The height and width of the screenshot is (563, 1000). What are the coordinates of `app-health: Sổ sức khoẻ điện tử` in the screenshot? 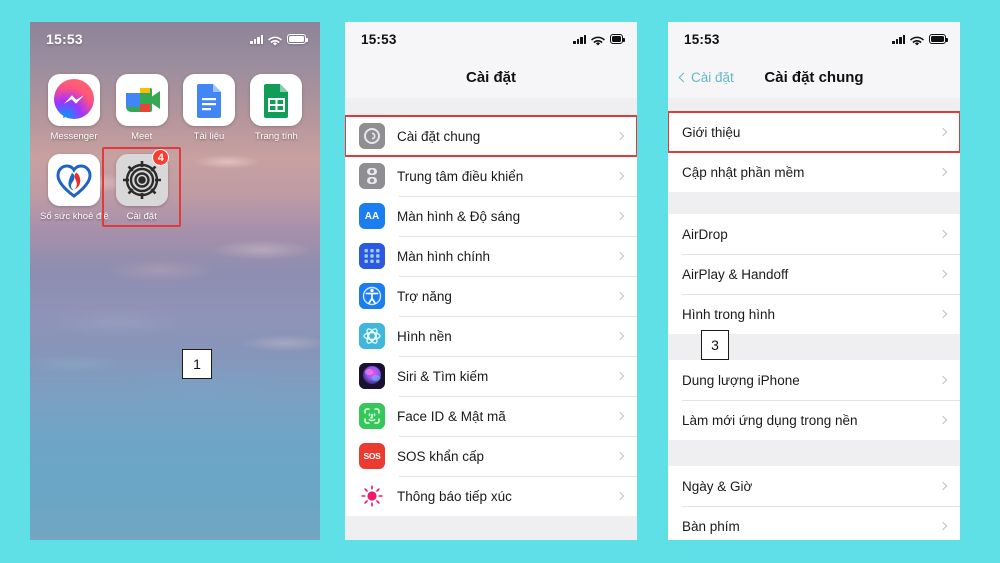 It's located at (74, 188).